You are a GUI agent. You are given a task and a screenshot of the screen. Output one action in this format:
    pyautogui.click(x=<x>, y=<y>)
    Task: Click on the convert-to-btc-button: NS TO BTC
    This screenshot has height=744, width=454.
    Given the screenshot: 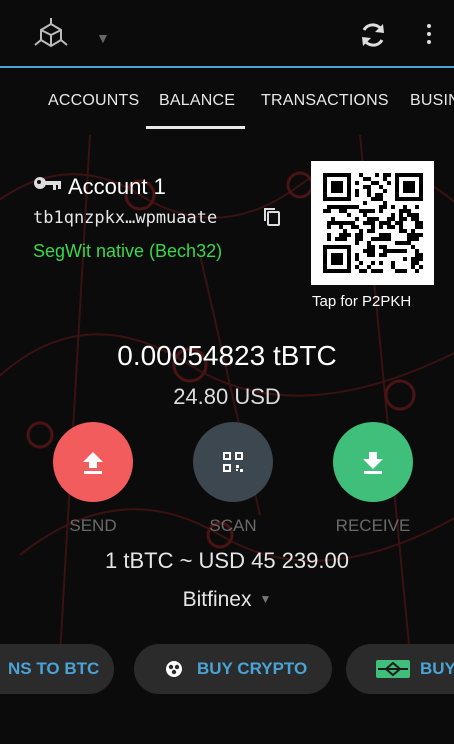 What is the action you would take?
    pyautogui.click(x=57, y=669)
    